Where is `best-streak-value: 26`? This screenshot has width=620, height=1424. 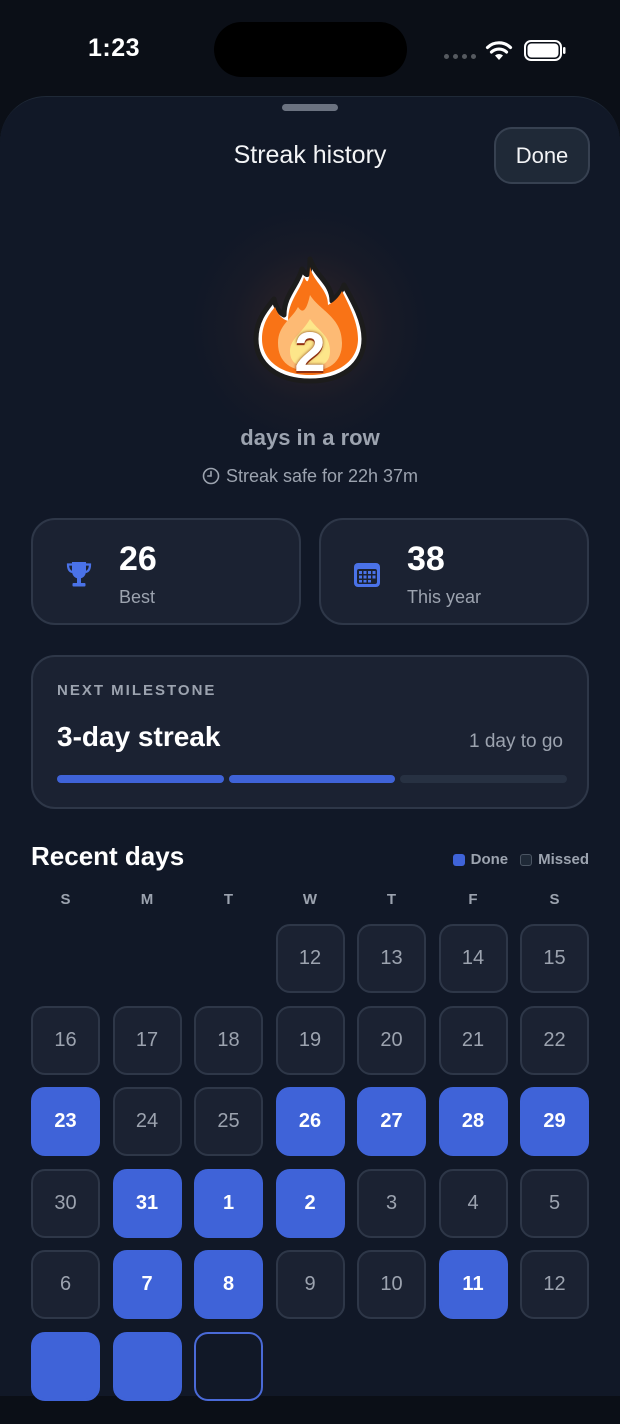 best-streak-value: 26 is located at coordinates (138, 559).